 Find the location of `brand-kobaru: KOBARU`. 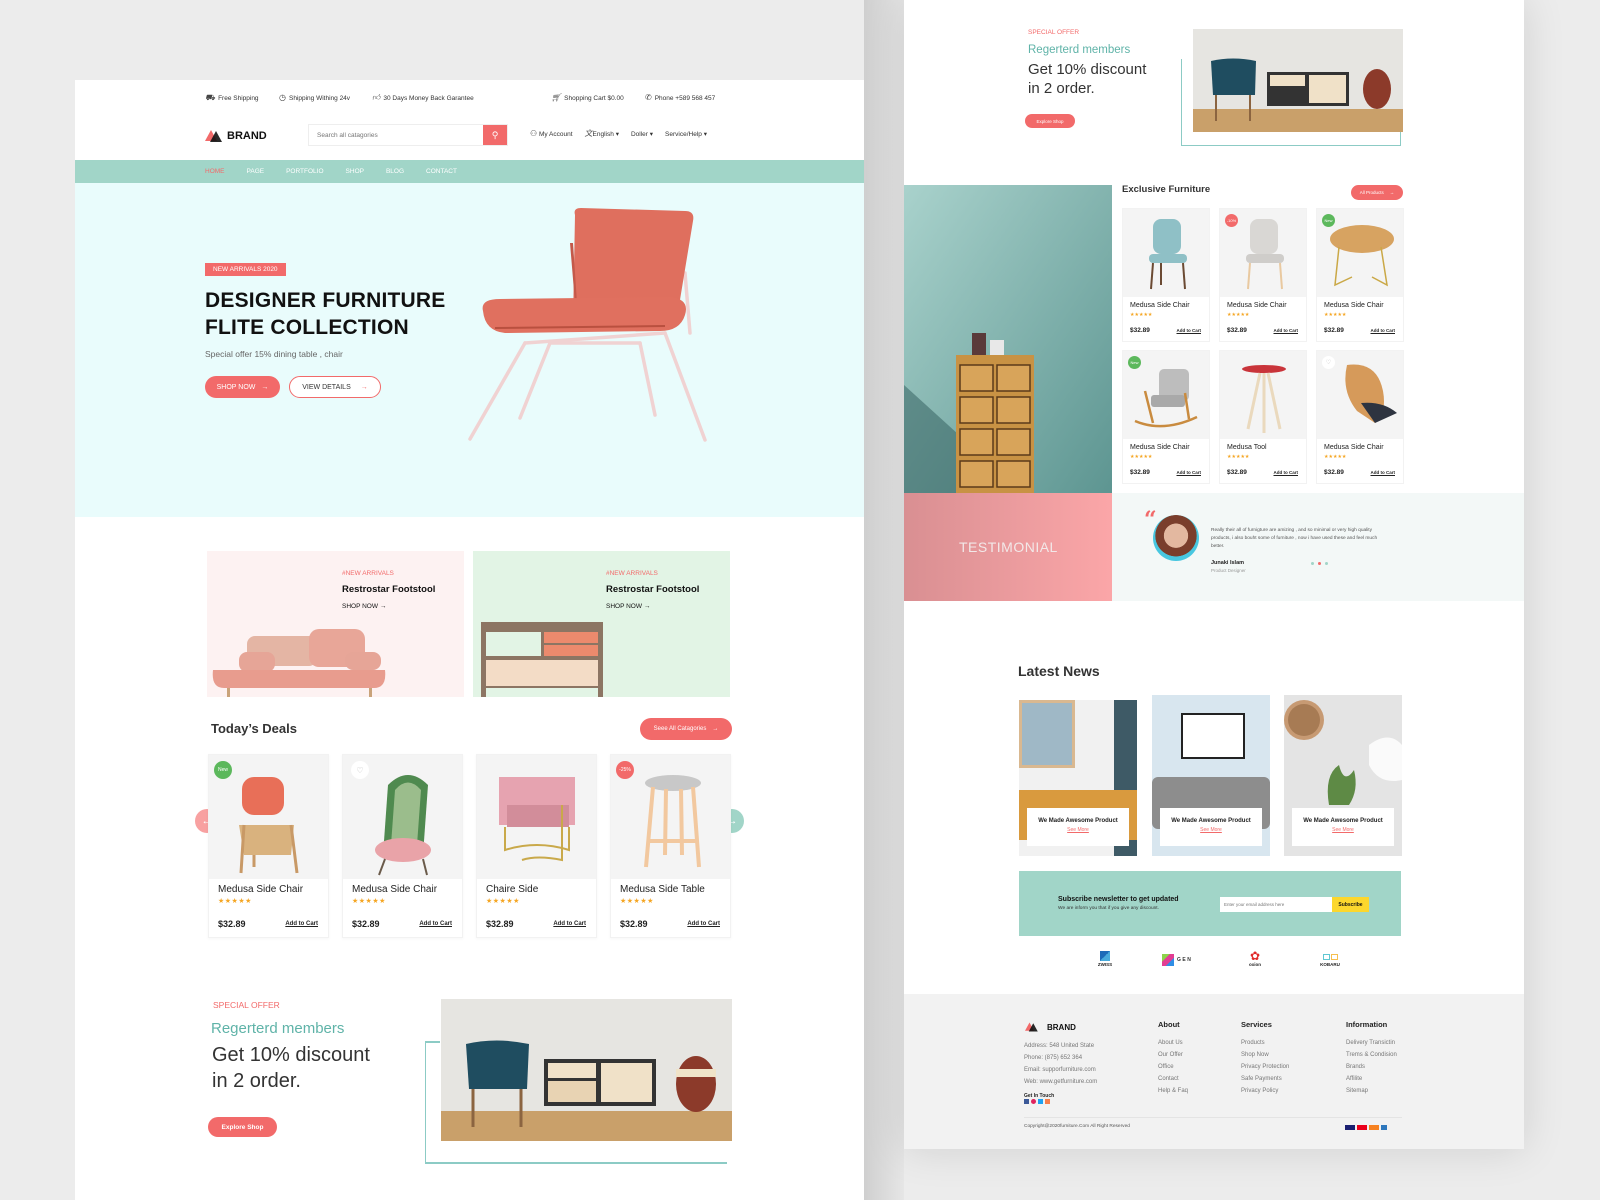

brand-kobaru: KOBARU is located at coordinates (1330, 960).